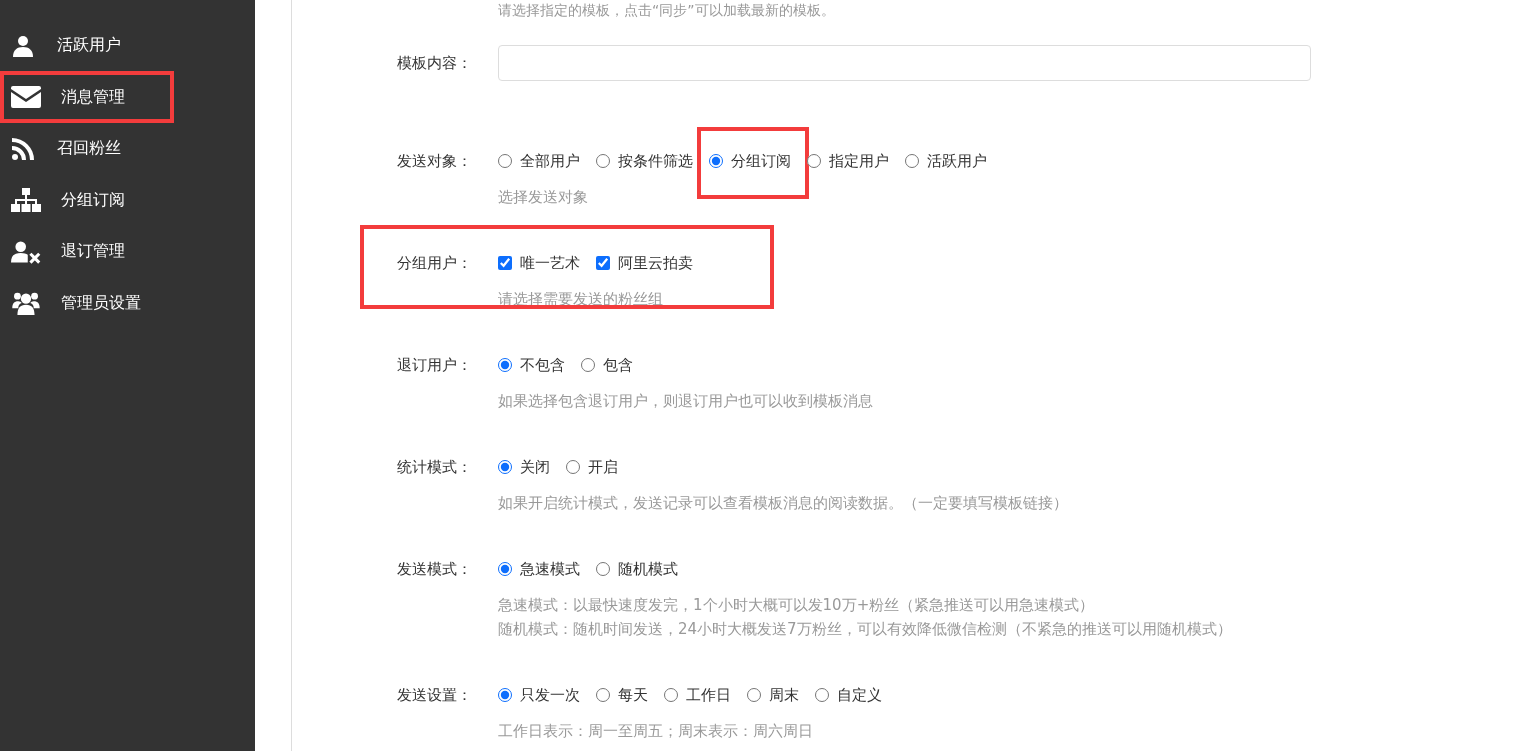  I want to click on sidebar-item-label: 退订管理, so click(93, 252).